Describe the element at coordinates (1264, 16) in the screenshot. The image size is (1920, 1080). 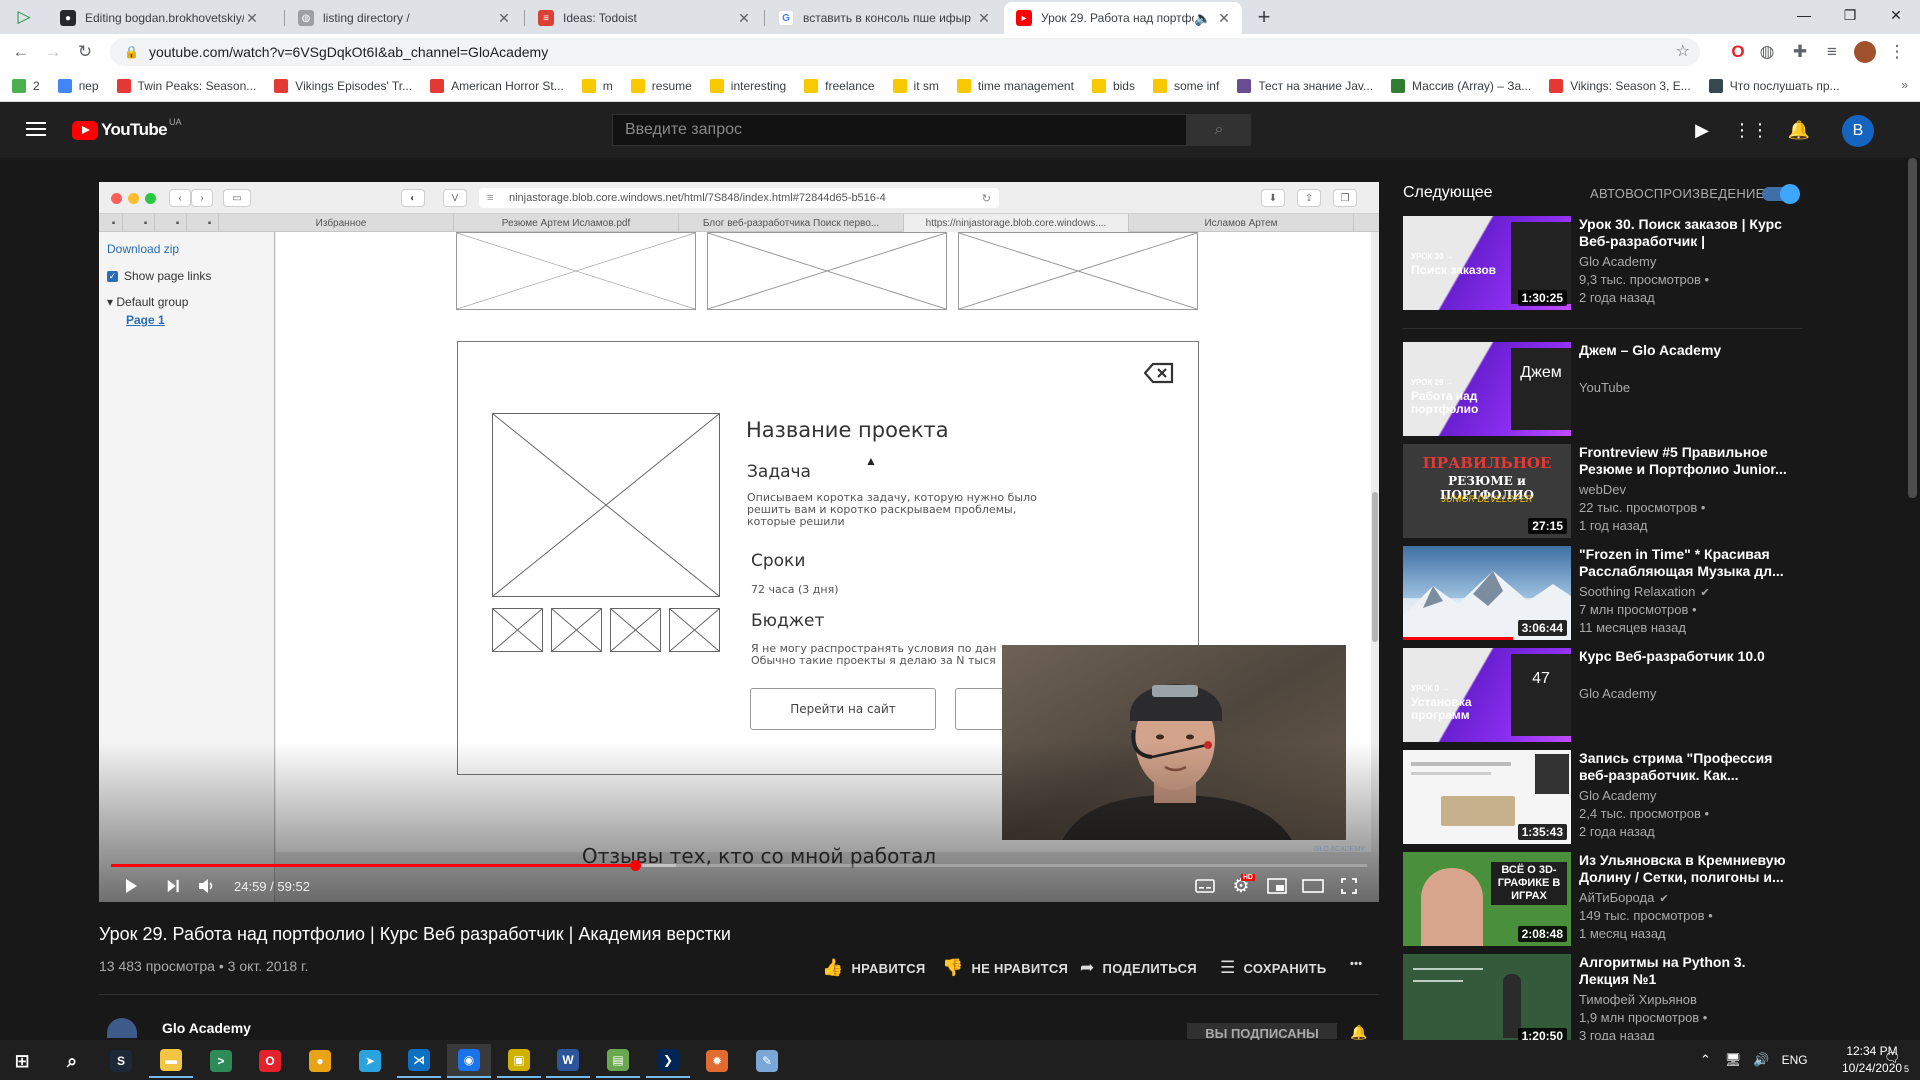
I see `new-tab-button: +` at that location.